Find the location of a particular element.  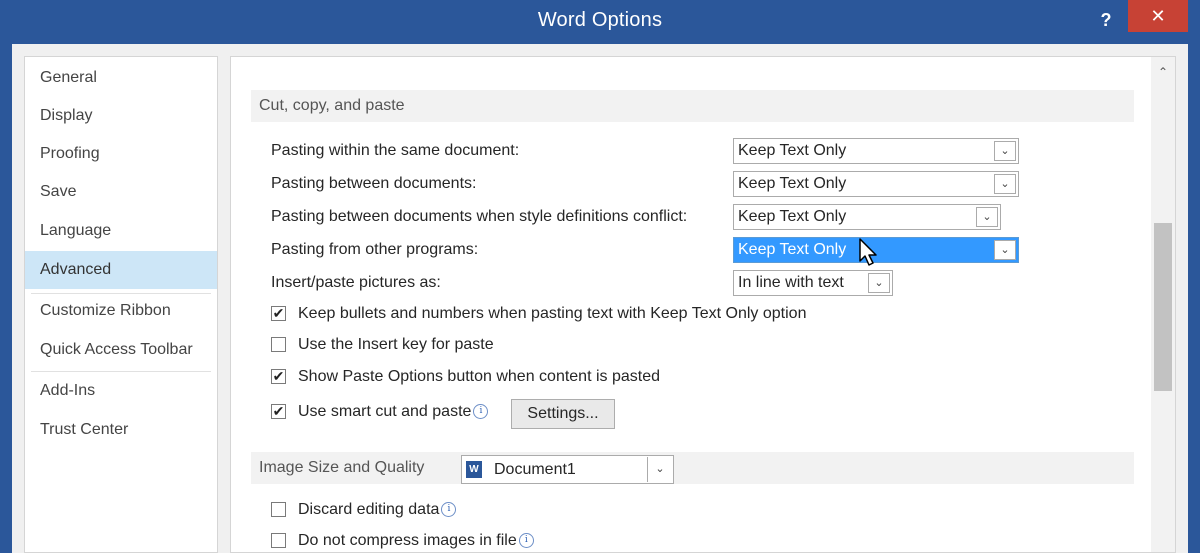

discard-editing-option: Discard editing data i is located at coordinates (377, 510).